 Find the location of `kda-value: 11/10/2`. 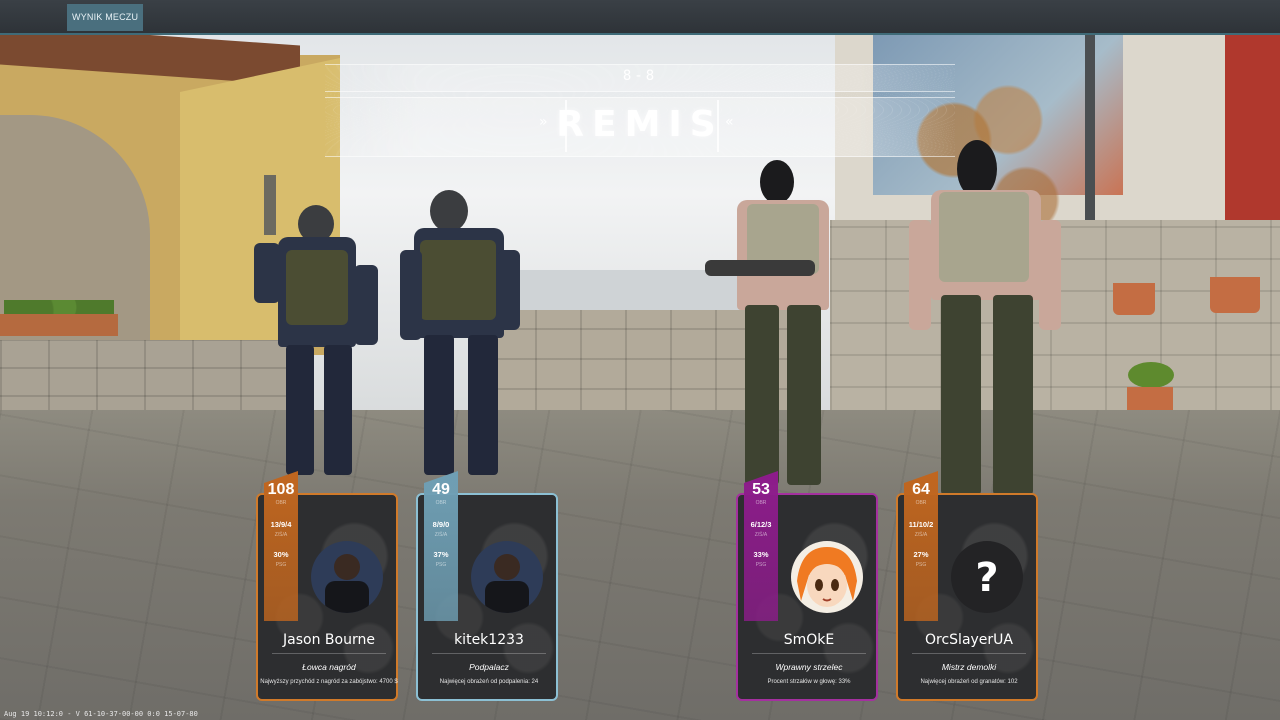

kda-value: 11/10/2 is located at coordinates (921, 524).